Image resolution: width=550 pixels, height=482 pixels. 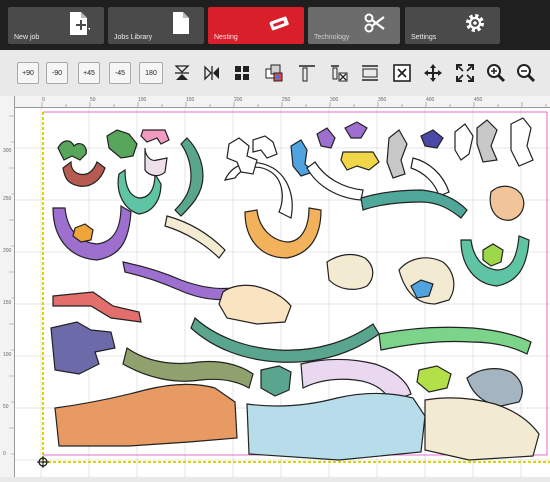 I want to click on new-job-label: New job, so click(x=27, y=37).